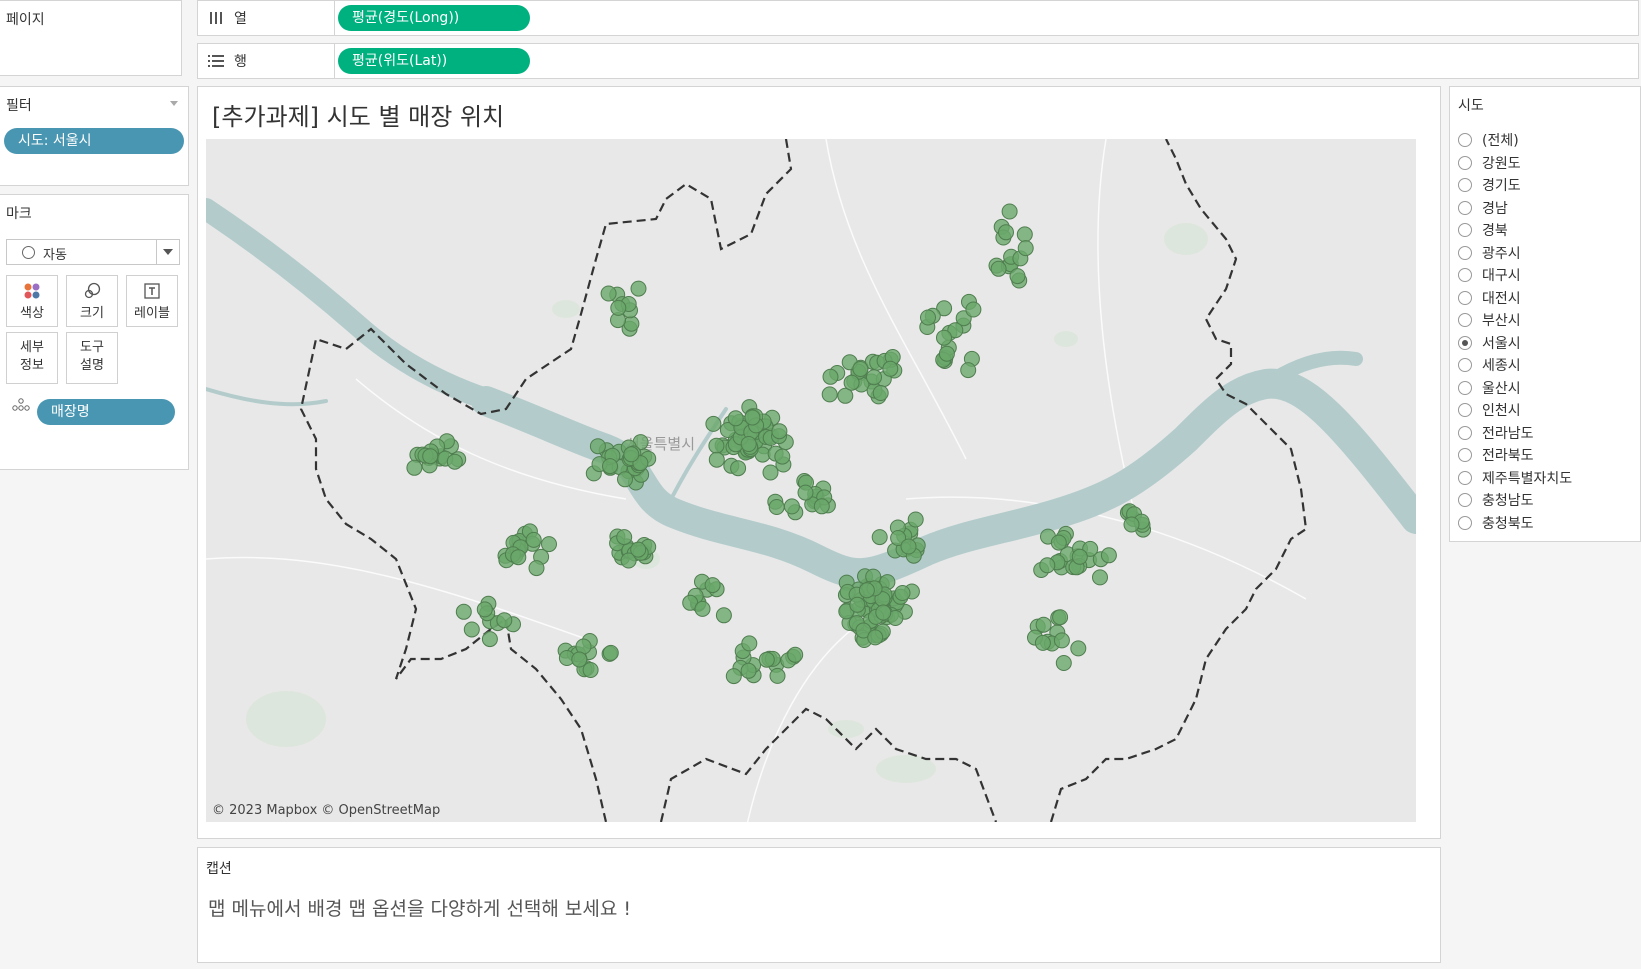  What do you see at coordinates (32, 301) in the screenshot?
I see `color-button: 색상` at bounding box center [32, 301].